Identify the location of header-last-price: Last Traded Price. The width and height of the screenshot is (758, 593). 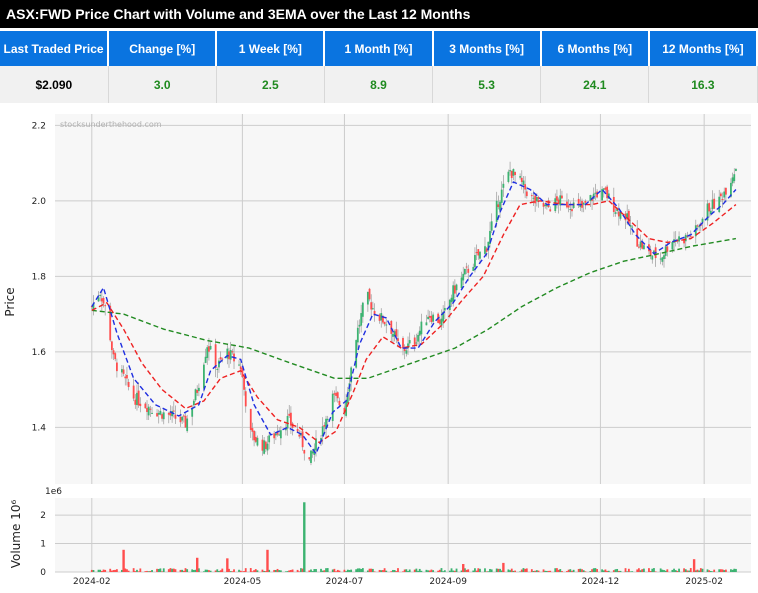
(55, 48).